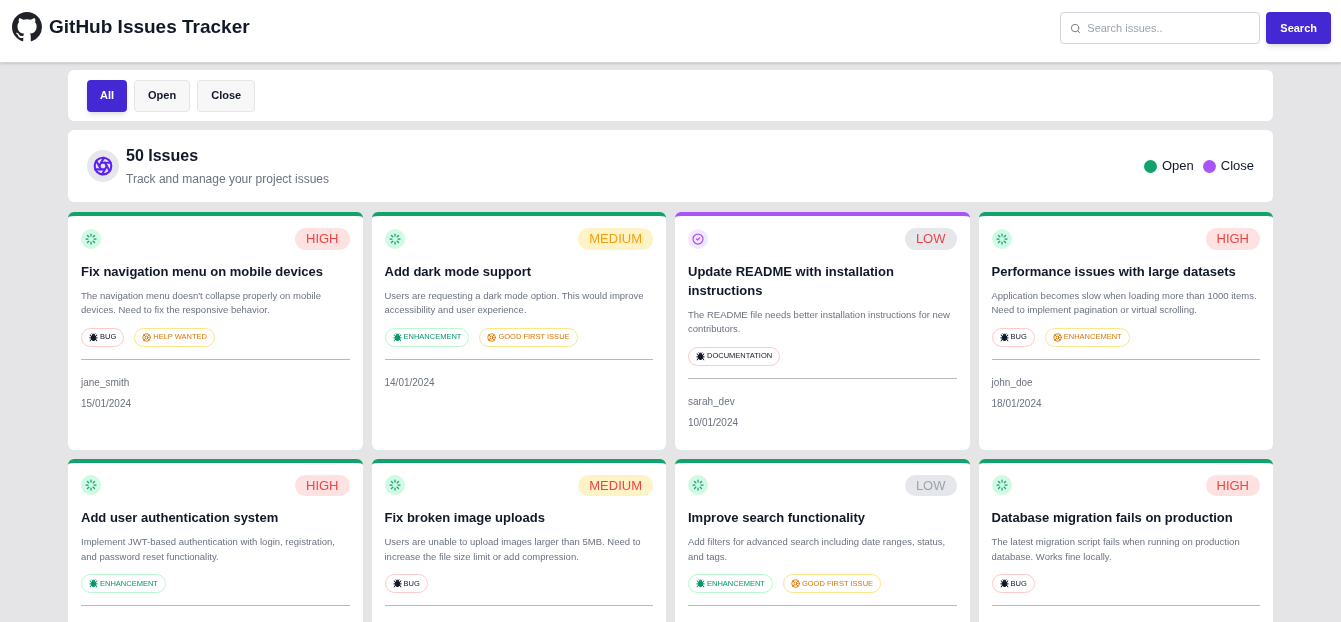 The image size is (1341, 622). I want to click on issue-title: Fix navigation menu on mobile devices, so click(202, 271).